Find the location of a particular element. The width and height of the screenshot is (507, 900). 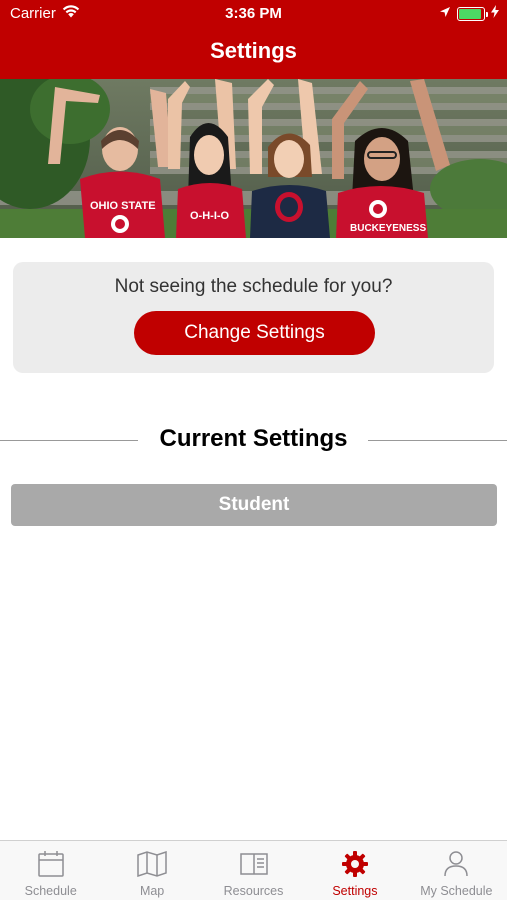

tab-schedule: Schedule is located at coordinates (50, 870).